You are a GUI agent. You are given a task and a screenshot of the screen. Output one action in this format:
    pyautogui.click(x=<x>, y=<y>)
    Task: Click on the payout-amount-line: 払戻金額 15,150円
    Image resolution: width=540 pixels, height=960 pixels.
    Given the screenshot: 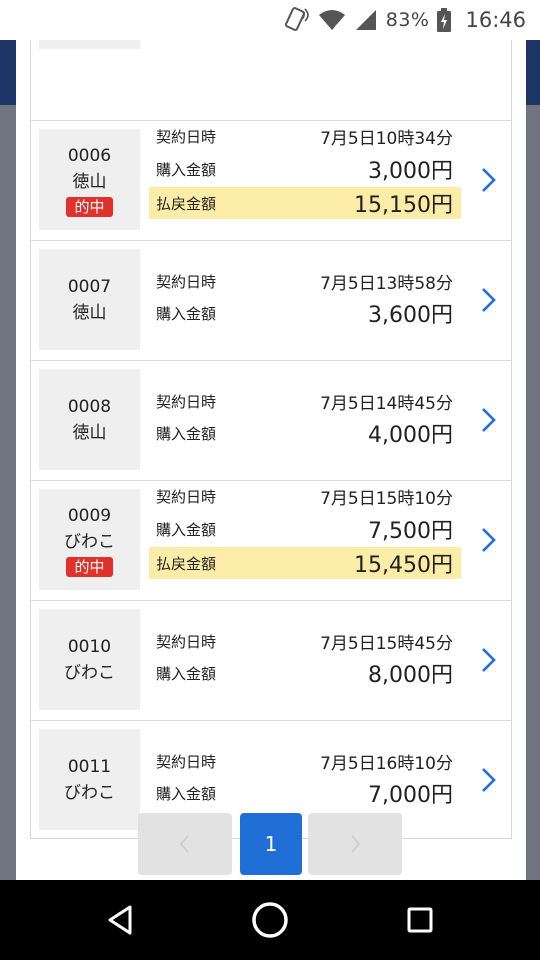 What is the action you would take?
    pyautogui.click(x=305, y=203)
    